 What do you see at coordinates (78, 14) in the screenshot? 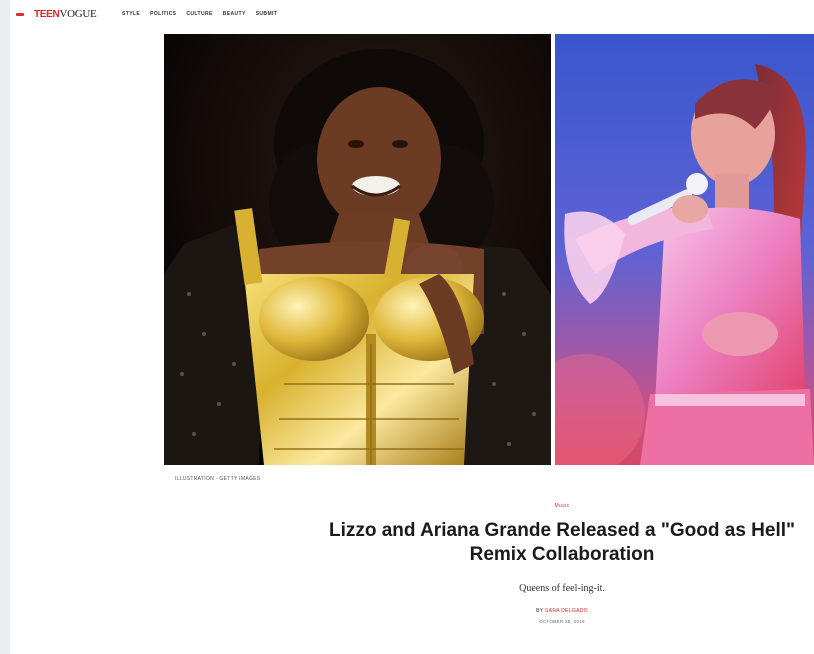
I see `logo-vogue: VOGUE` at bounding box center [78, 14].